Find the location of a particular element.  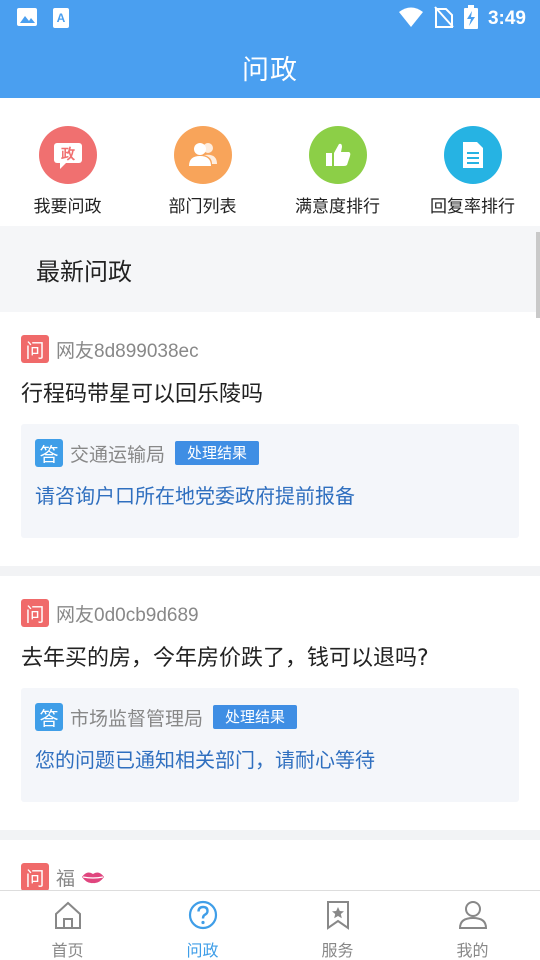

svg-text: A is located at coordinates (61, 18).